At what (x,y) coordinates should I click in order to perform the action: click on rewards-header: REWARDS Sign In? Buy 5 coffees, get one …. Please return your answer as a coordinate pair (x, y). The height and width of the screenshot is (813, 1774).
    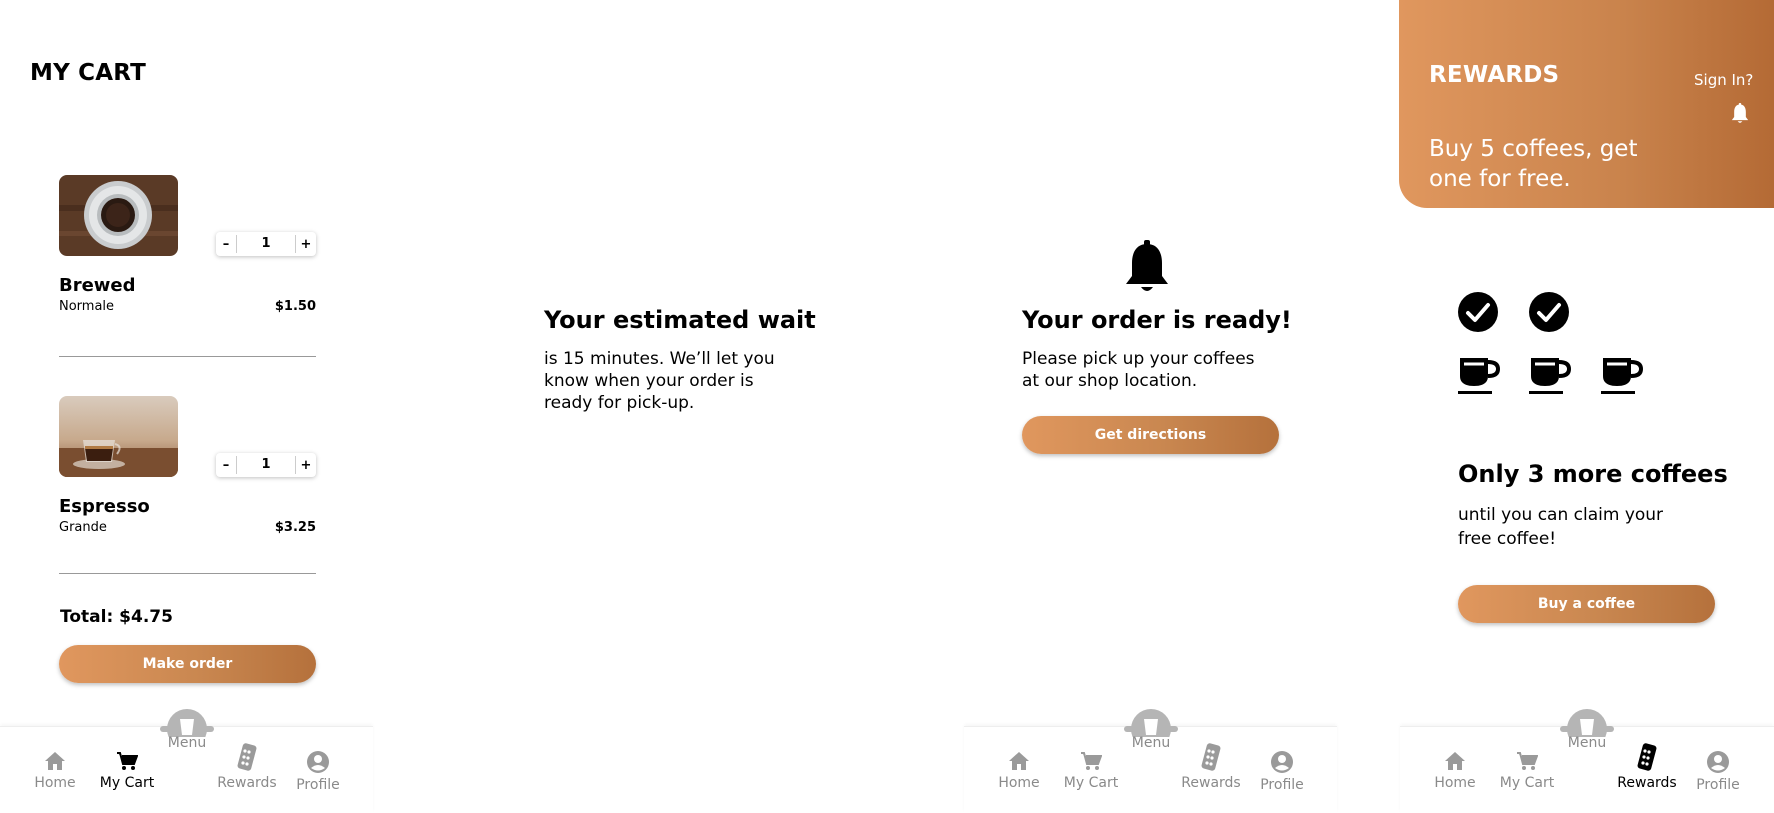
    Looking at the image, I should click on (1586, 104).